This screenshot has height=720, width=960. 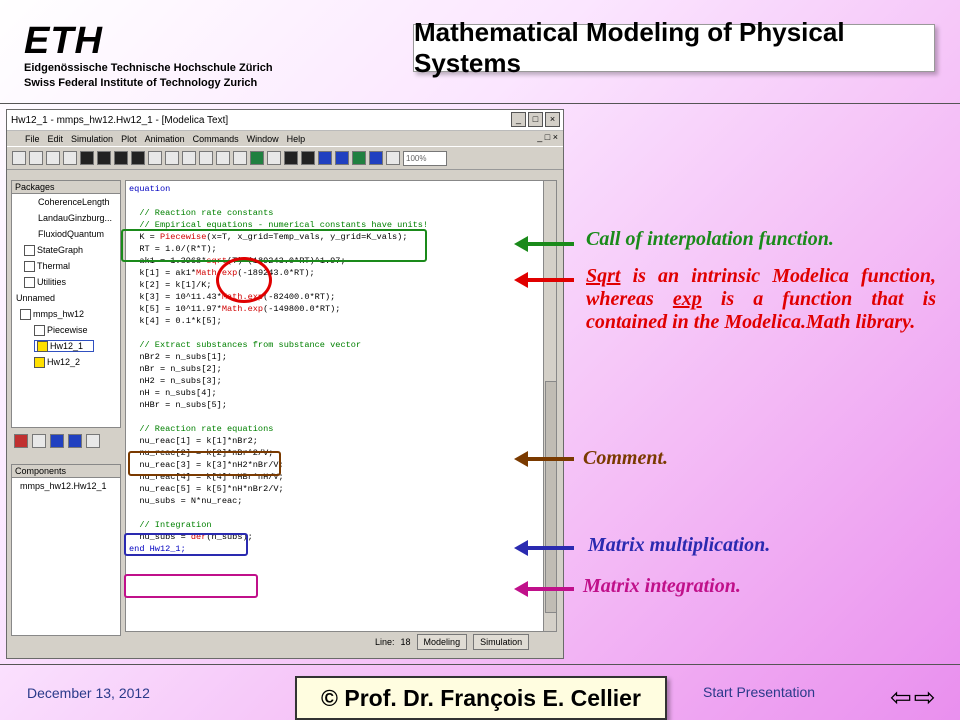 I want to click on code-line: // Reaction rate equations, so click(x=201, y=429).